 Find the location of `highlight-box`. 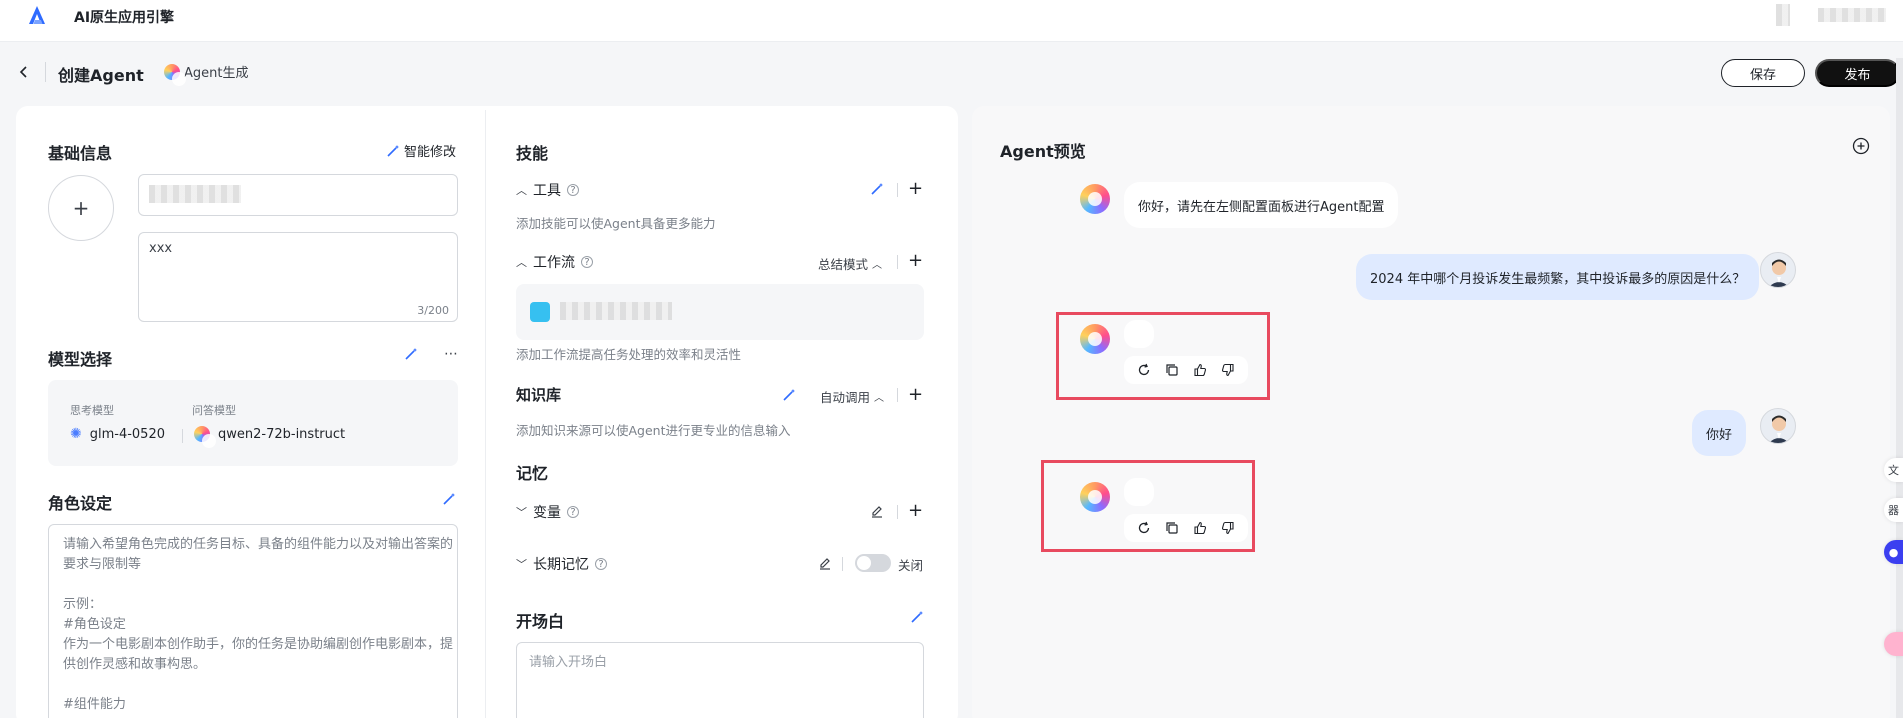

highlight-box is located at coordinates (1163, 356).